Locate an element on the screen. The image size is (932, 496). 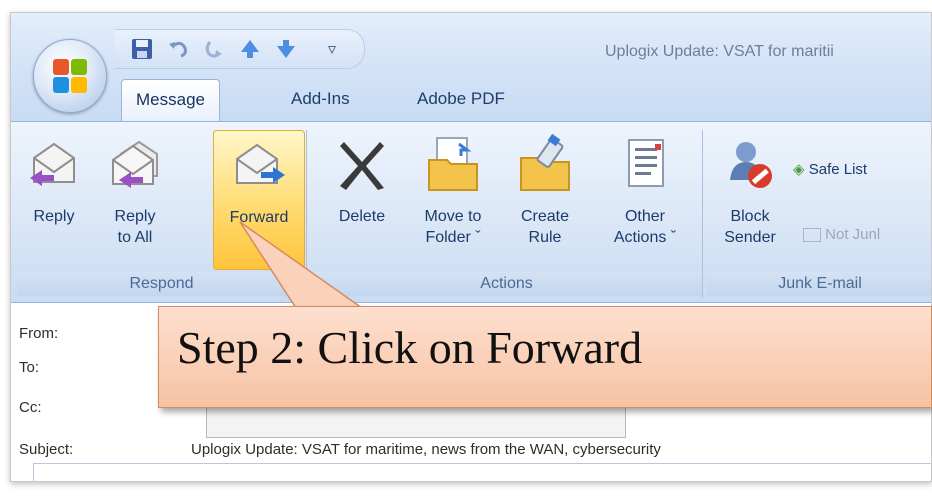
create-rule-icon is located at coordinates (545, 163).